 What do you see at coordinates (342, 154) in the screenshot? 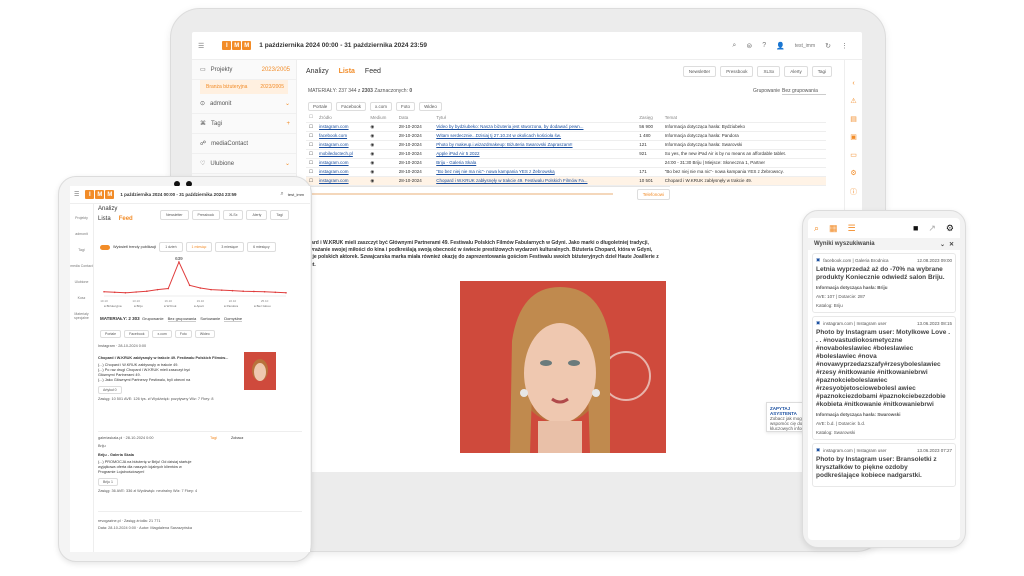
I see `row-source: mobiledoctech.pl` at bounding box center [342, 154].